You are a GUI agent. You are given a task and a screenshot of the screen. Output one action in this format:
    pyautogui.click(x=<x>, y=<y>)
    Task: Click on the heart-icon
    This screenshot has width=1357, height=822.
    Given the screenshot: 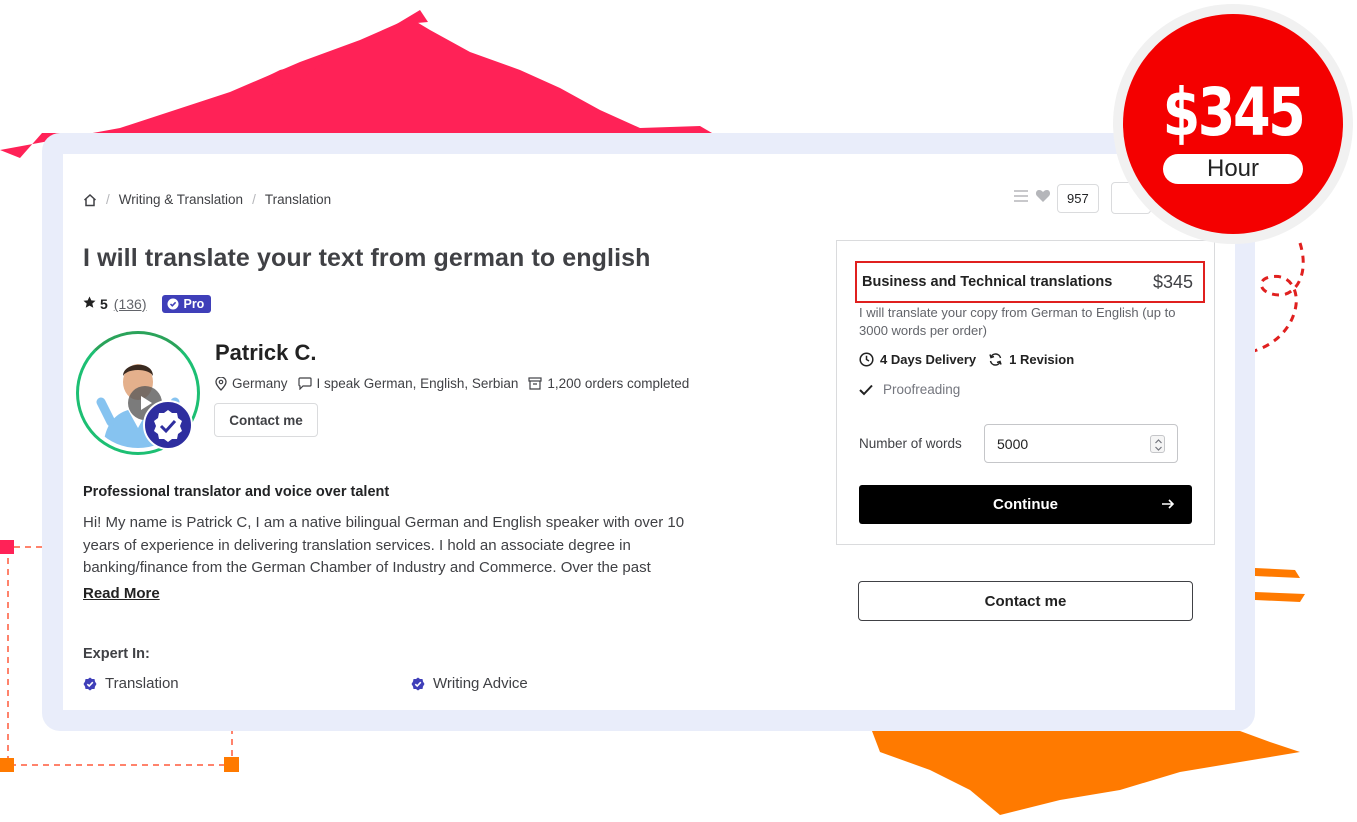 What is the action you would take?
    pyautogui.click(x=1043, y=198)
    